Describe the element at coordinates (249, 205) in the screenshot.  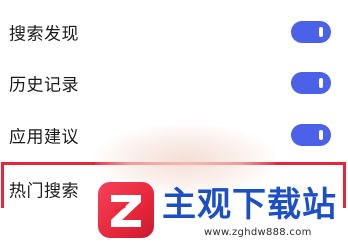
I see `watermark-title: 主观下载站` at that location.